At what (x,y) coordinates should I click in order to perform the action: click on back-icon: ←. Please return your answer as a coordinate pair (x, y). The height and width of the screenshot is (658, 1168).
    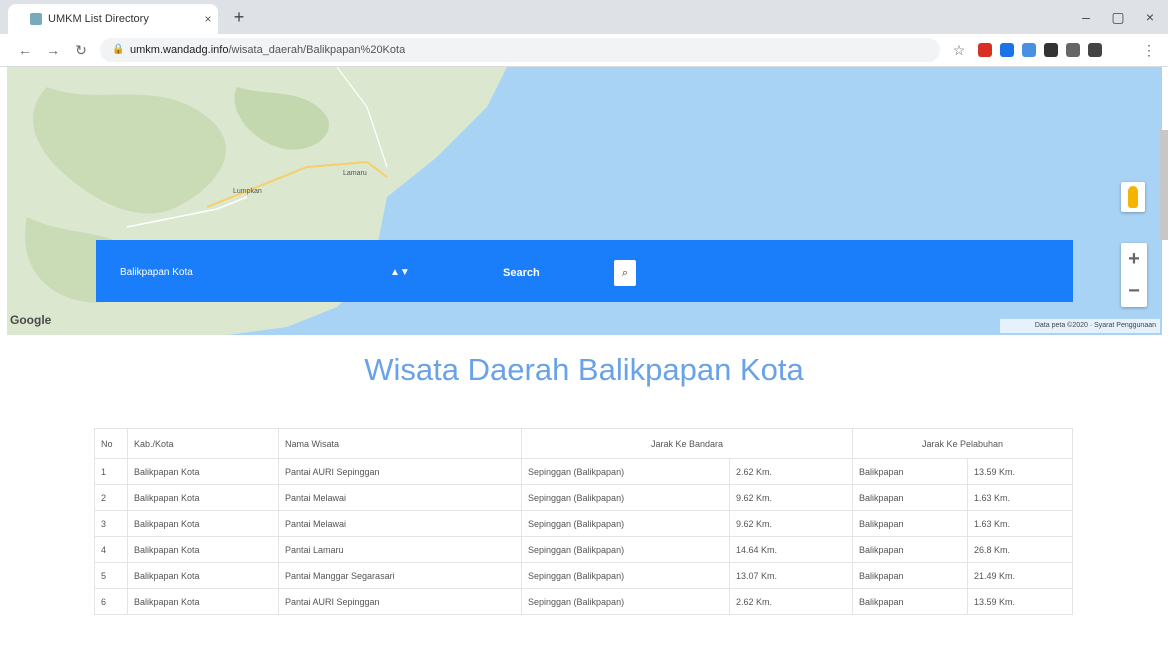
    Looking at the image, I should click on (25, 50).